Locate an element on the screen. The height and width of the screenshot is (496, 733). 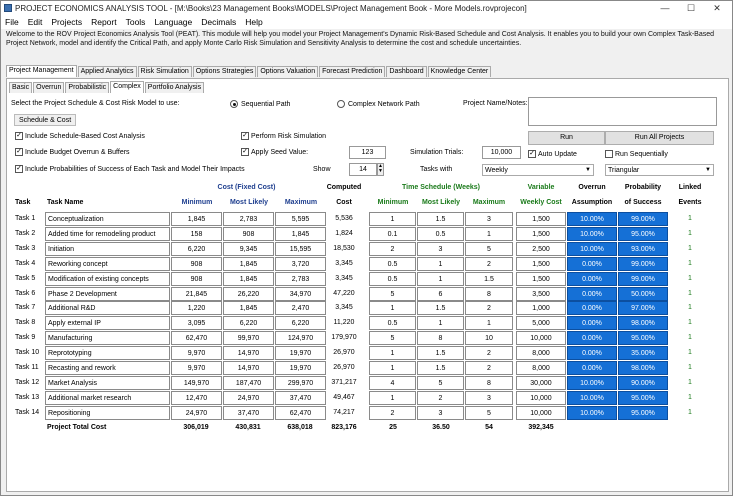
tab-portfolio-analysis: Portfolio Analysis is located at coordinates (174, 87).